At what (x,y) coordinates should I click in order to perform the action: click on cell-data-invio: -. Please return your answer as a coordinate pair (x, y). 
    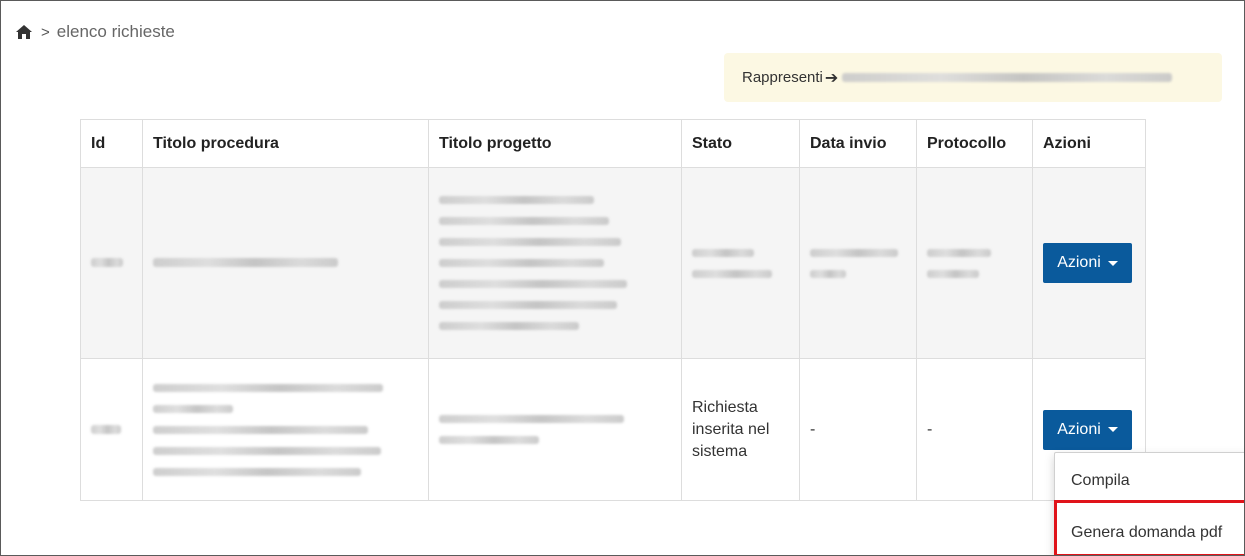
    Looking at the image, I should click on (858, 429).